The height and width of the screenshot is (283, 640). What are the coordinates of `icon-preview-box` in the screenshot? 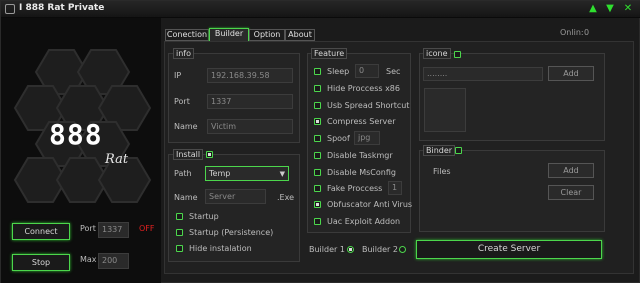 It's located at (445, 110).